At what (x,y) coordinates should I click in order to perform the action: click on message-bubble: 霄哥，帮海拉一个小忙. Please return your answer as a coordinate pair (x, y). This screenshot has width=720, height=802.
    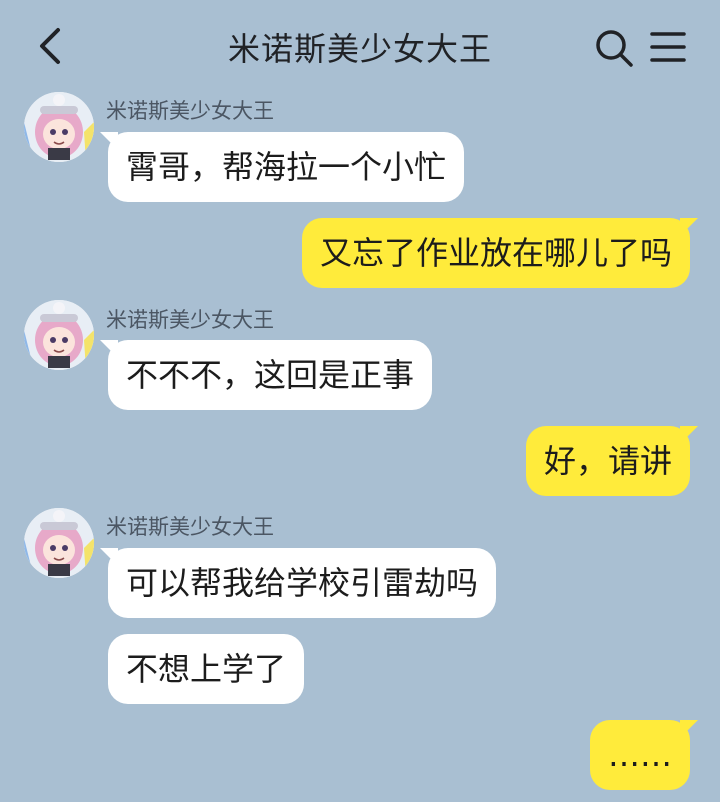
    Looking at the image, I should click on (282, 167).